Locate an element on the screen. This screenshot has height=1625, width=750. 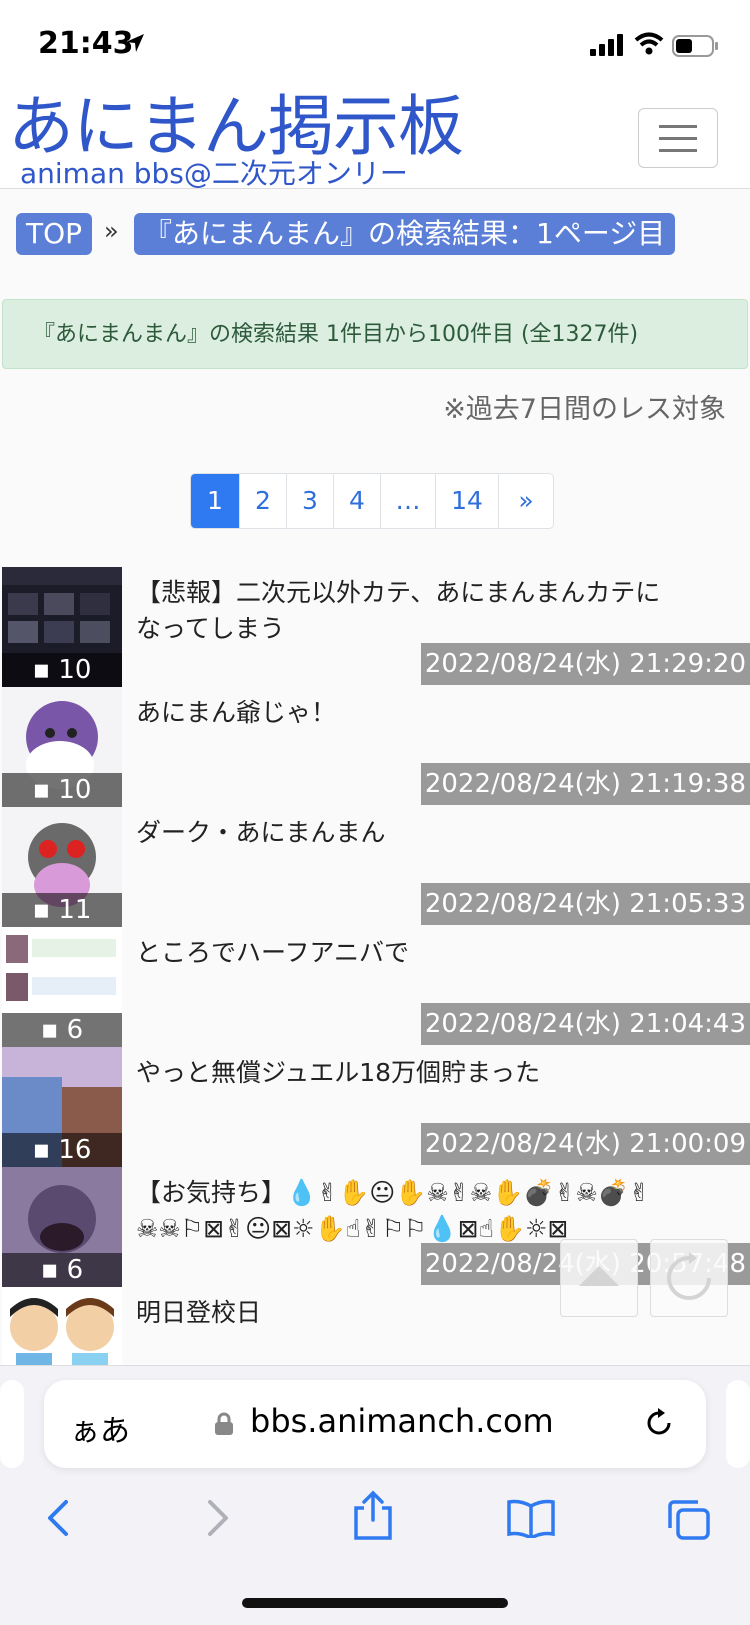
next-tab-card is located at coordinates (738, 1424).